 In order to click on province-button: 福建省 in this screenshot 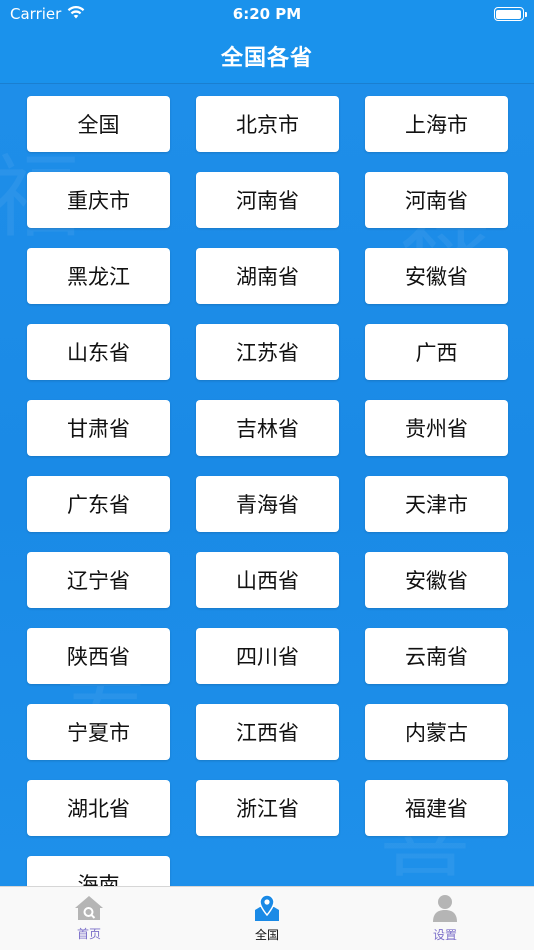, I will do `click(436, 808)`.